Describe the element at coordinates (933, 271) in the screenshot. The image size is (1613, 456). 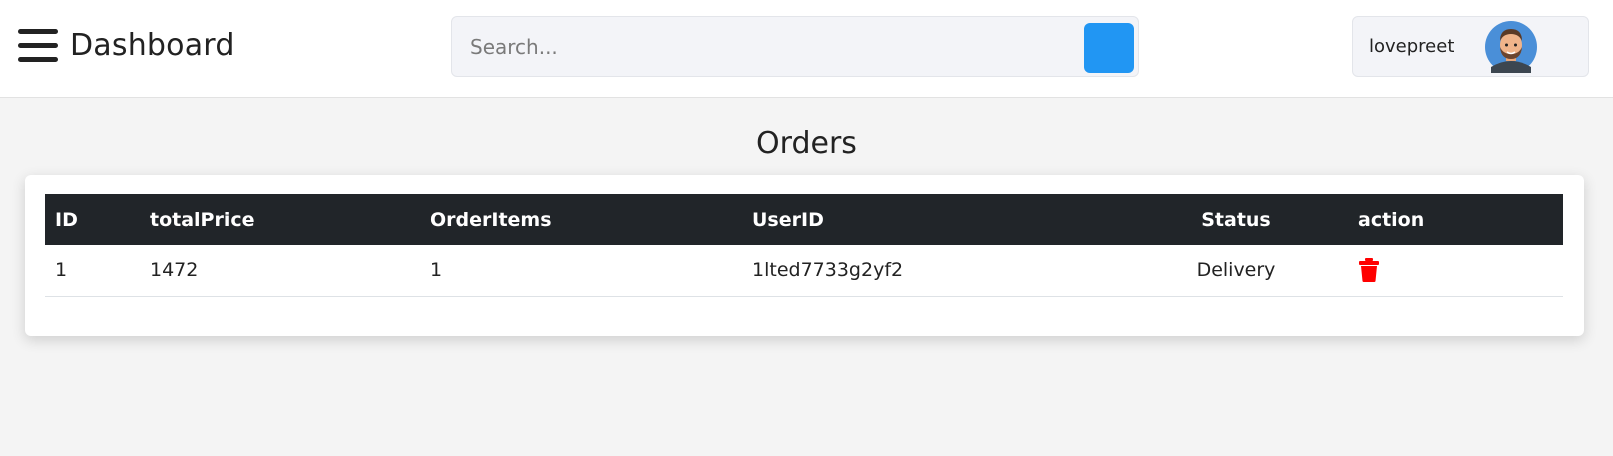
I see `cell-user-id: 1lted7733g2yf2` at that location.